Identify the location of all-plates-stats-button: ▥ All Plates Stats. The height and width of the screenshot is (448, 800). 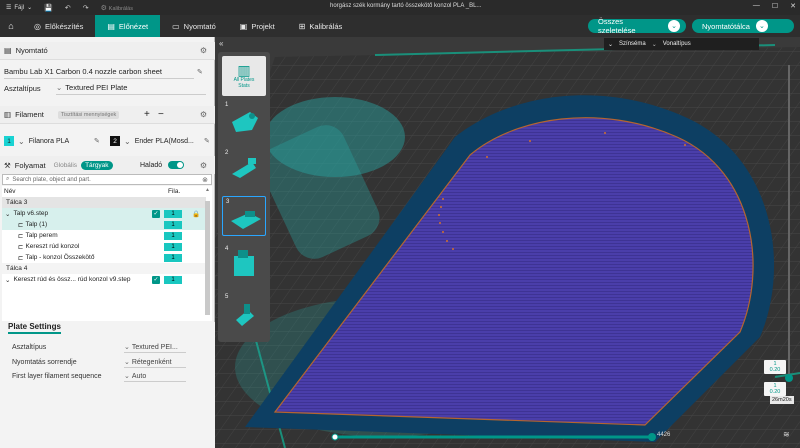
(244, 76).